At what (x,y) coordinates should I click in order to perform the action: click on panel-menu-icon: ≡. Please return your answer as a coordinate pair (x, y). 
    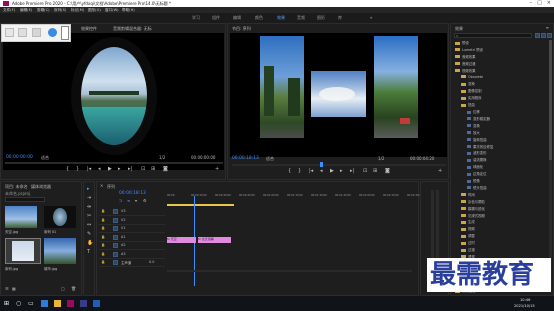
    Looking at the image, I should click on (547, 27).